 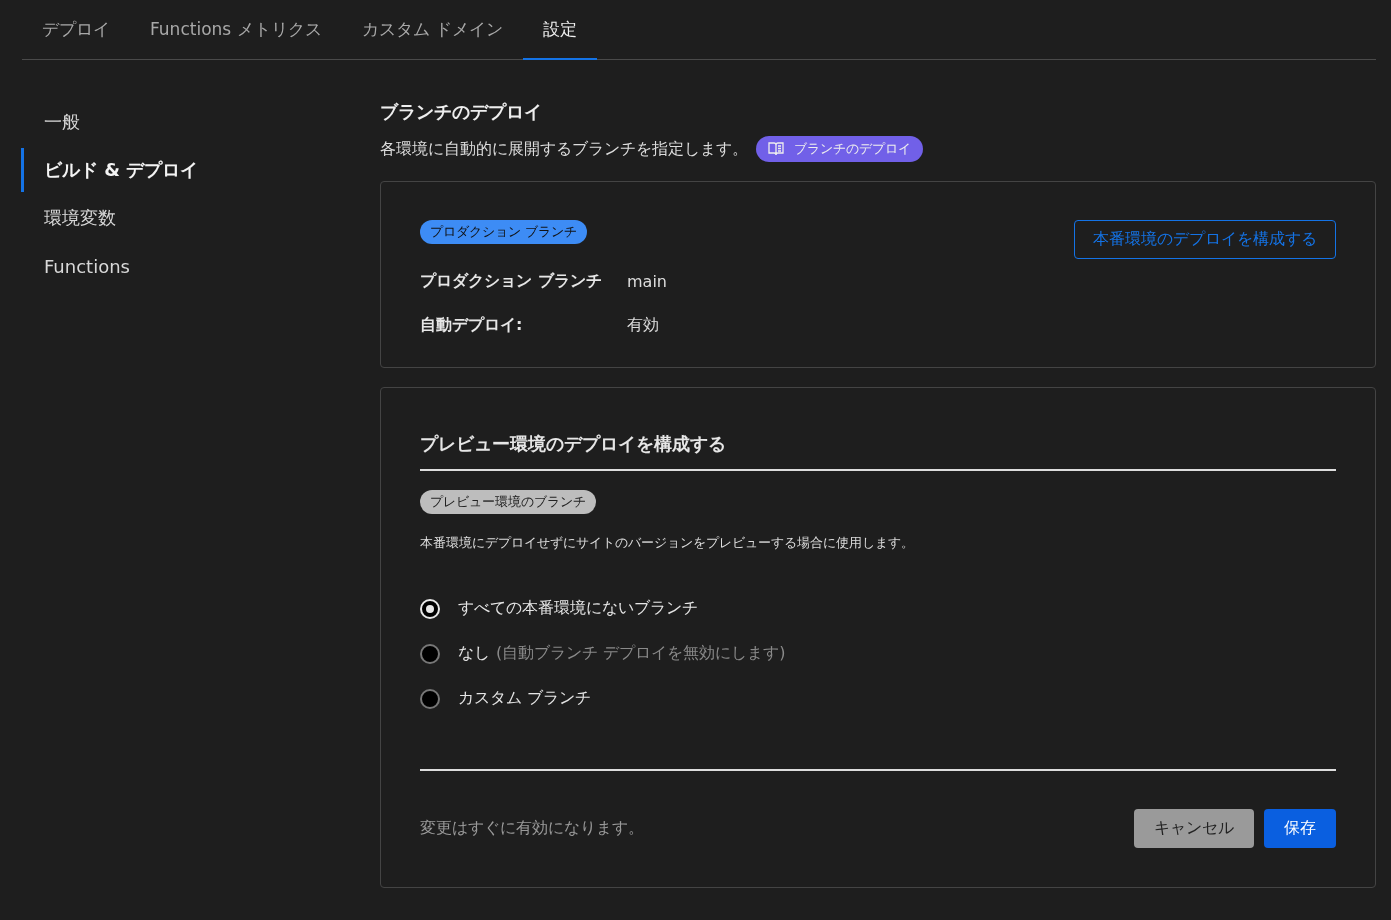 What do you see at coordinates (839, 149) in the screenshot?
I see `doc-link: ブランチのデプロイ` at bounding box center [839, 149].